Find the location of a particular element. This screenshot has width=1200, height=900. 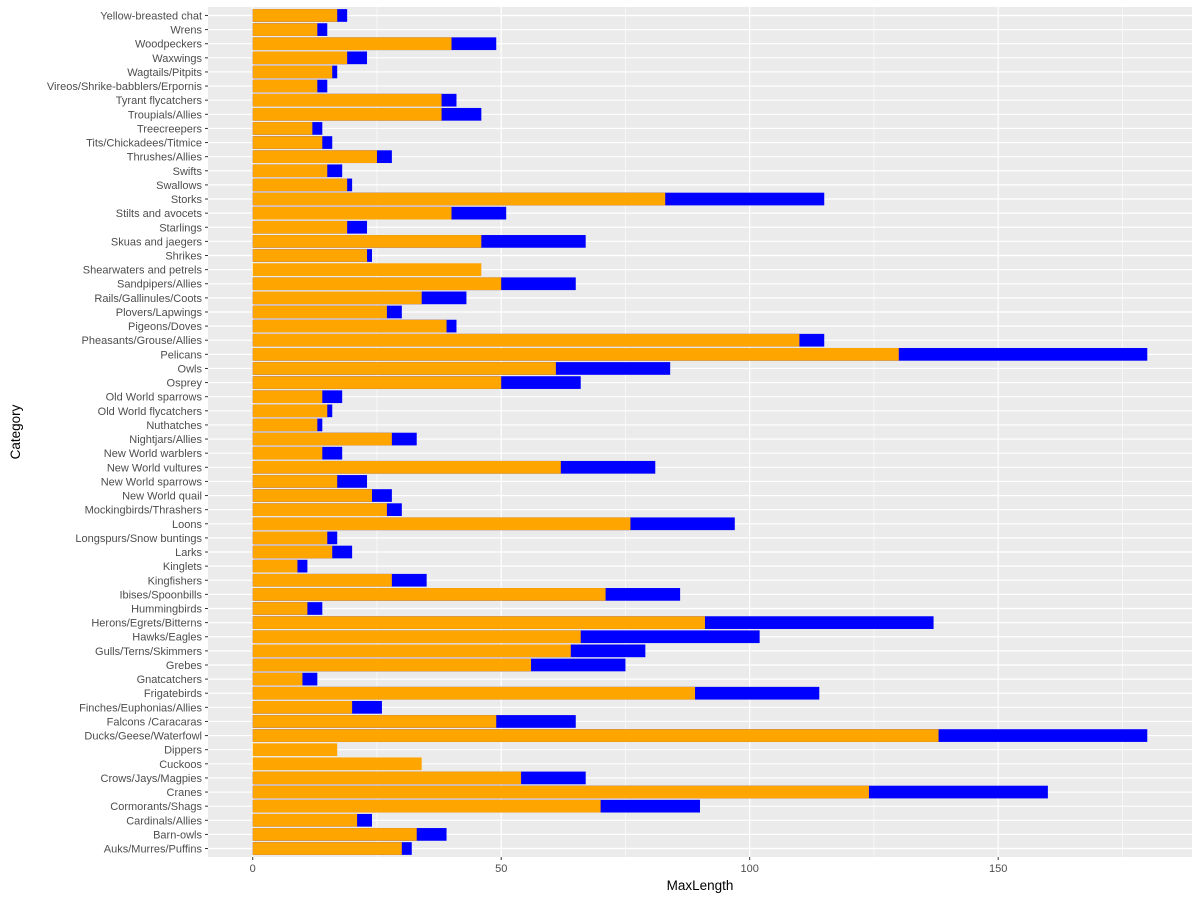

y-tick-label: Shrikes is located at coordinates (183, 257).